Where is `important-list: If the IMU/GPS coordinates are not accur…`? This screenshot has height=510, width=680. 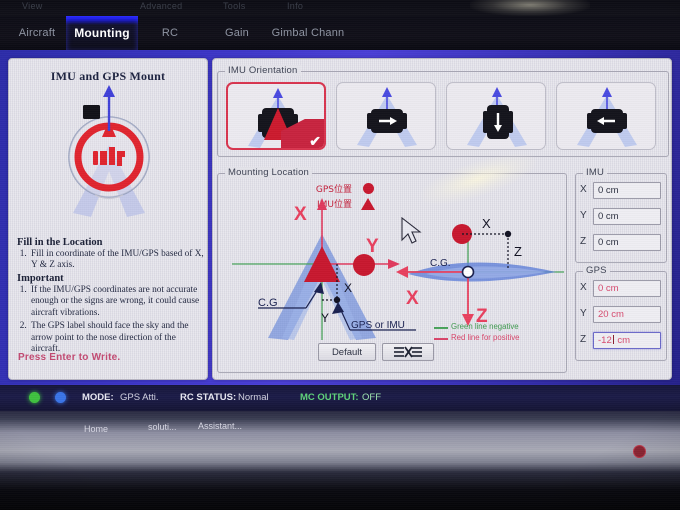
important-list: If the IMU/GPS coordinates are not accur… is located at coordinates (110, 320).